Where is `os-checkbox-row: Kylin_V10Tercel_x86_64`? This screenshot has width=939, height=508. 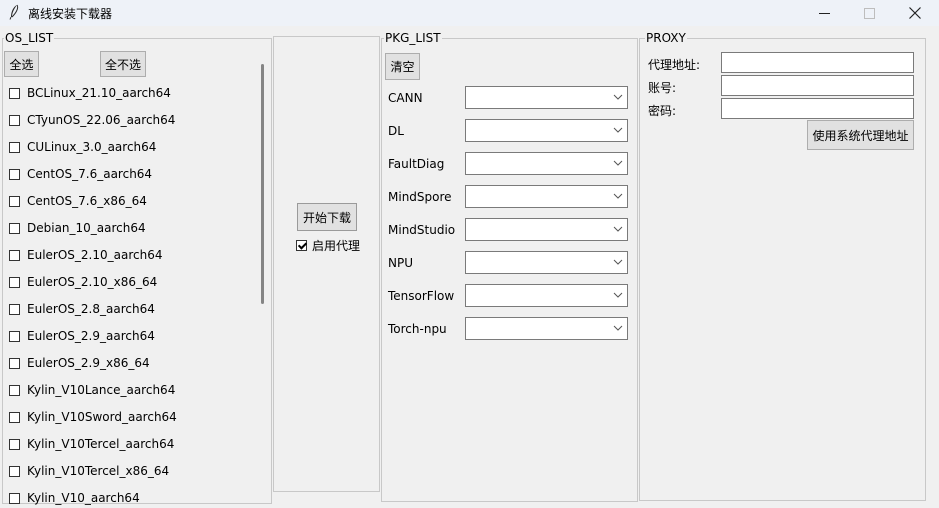
os-checkbox-row: Kylin_V10Tercel_x86_64 is located at coordinates (89, 471).